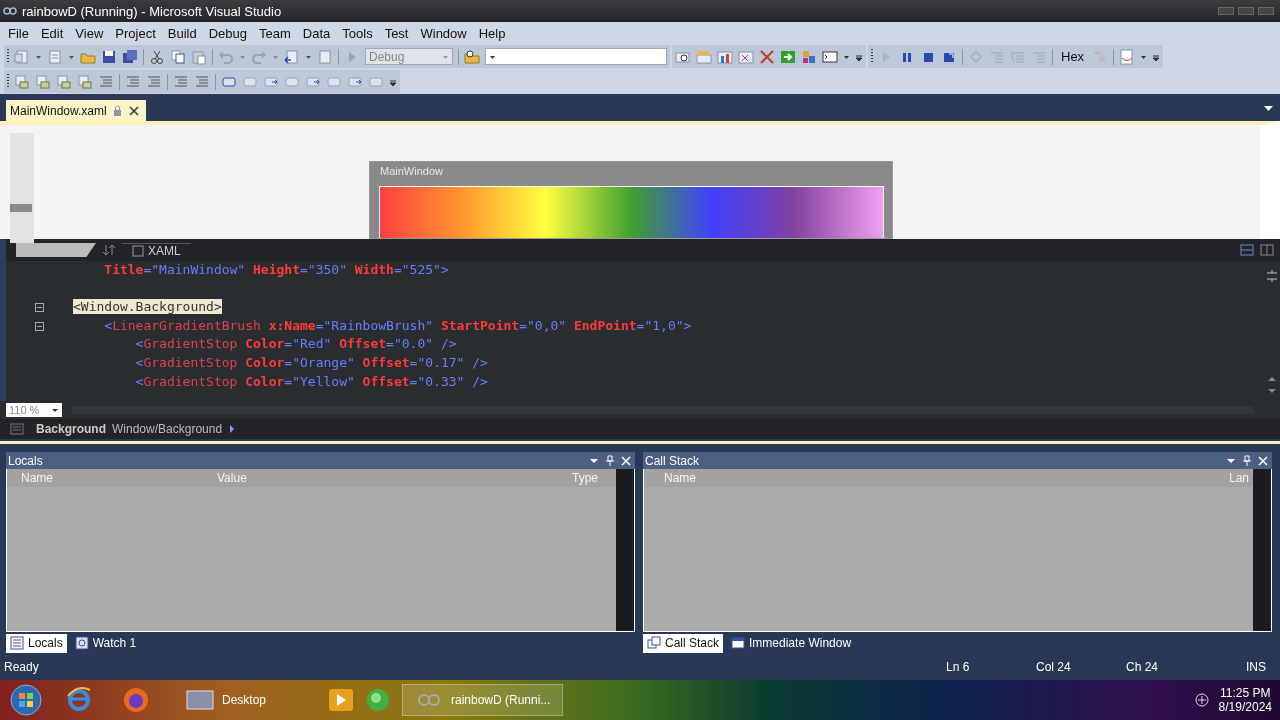 This screenshot has height=720, width=1280. Describe the element at coordinates (830, 56) in the screenshot. I see `command-window-icon` at that location.